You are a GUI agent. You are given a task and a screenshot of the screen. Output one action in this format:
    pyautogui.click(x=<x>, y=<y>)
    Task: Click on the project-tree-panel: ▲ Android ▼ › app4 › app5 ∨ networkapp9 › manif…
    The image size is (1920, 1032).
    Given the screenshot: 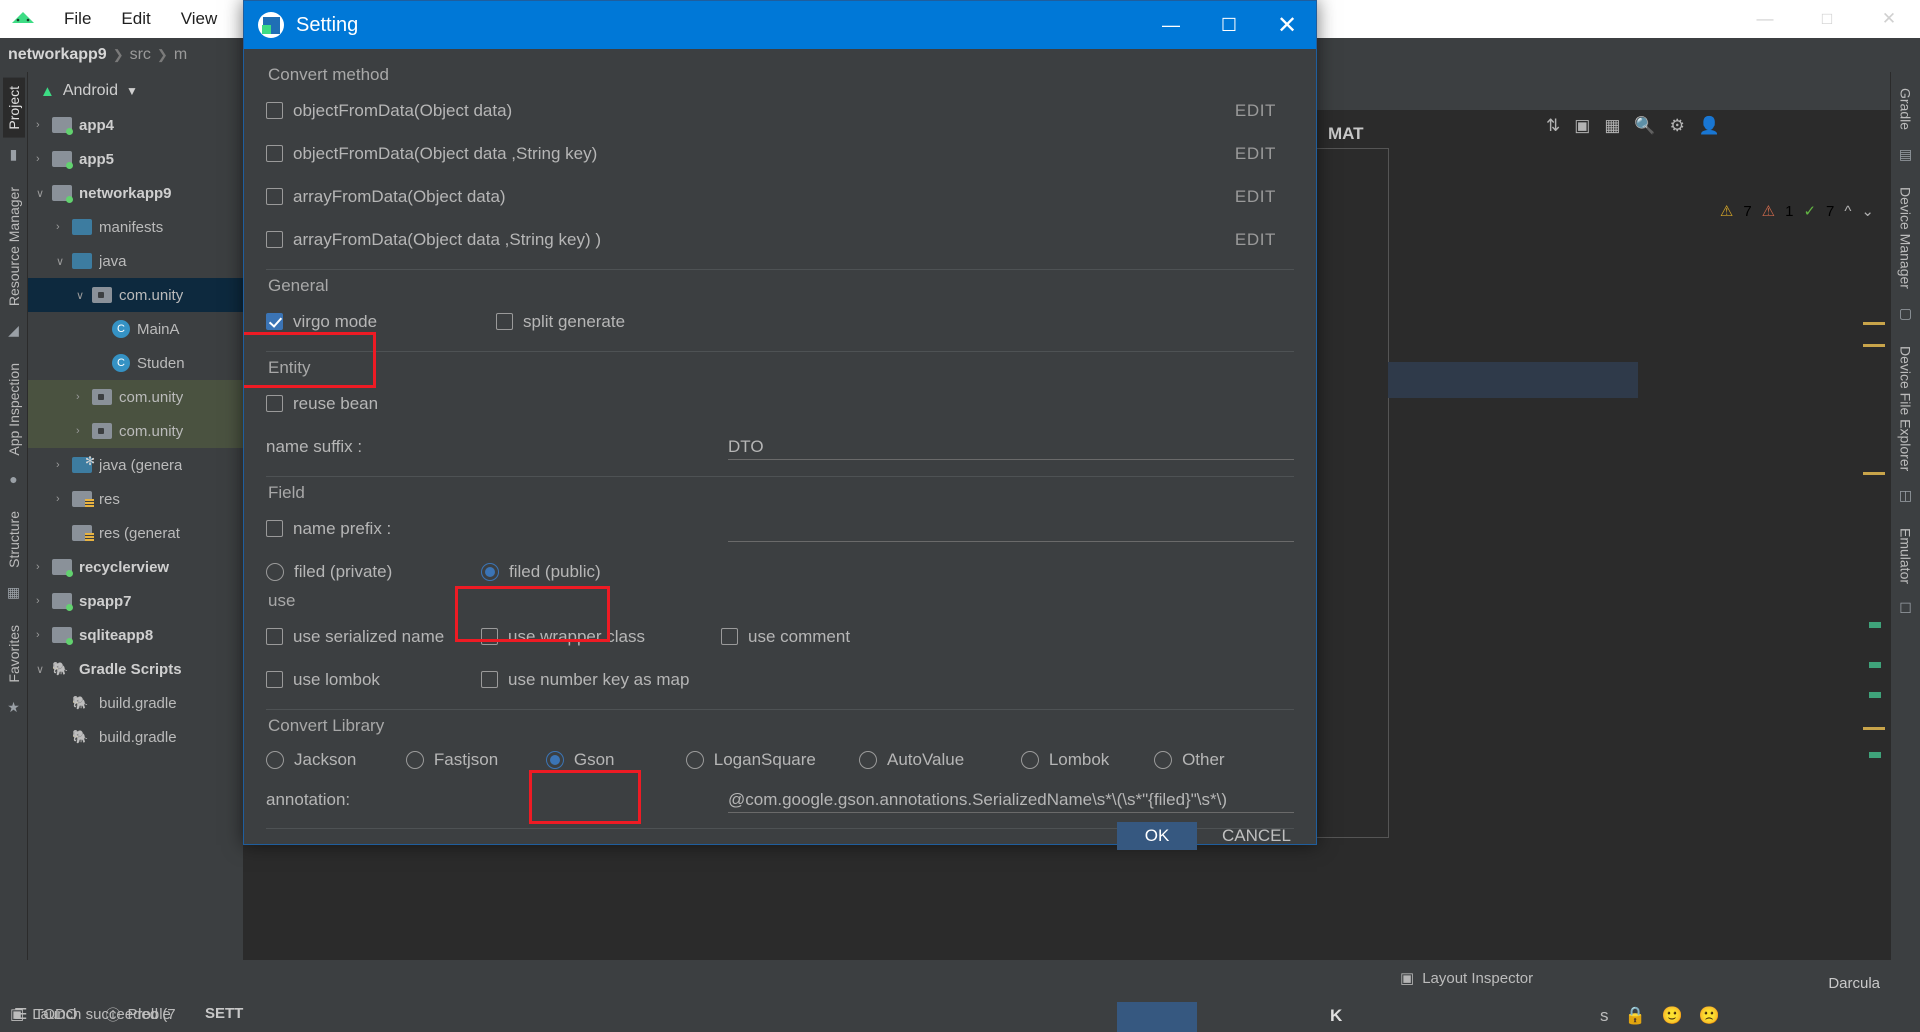 What is the action you would take?
    pyautogui.click(x=135, y=534)
    